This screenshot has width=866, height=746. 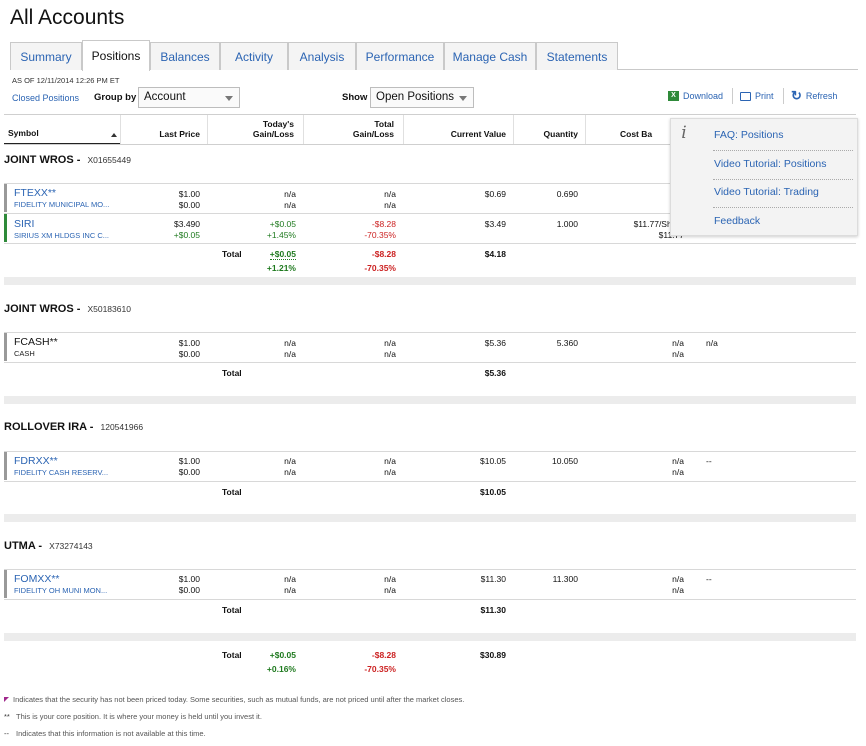 What do you see at coordinates (116, 55) in the screenshot?
I see `tab-positions: Positions` at bounding box center [116, 55].